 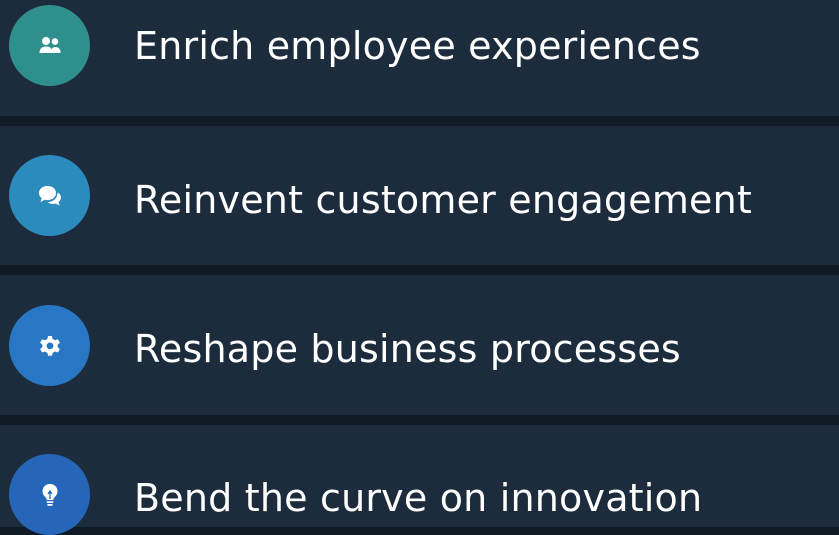 I want to click on chat-bubbles-icon, so click(x=49, y=195).